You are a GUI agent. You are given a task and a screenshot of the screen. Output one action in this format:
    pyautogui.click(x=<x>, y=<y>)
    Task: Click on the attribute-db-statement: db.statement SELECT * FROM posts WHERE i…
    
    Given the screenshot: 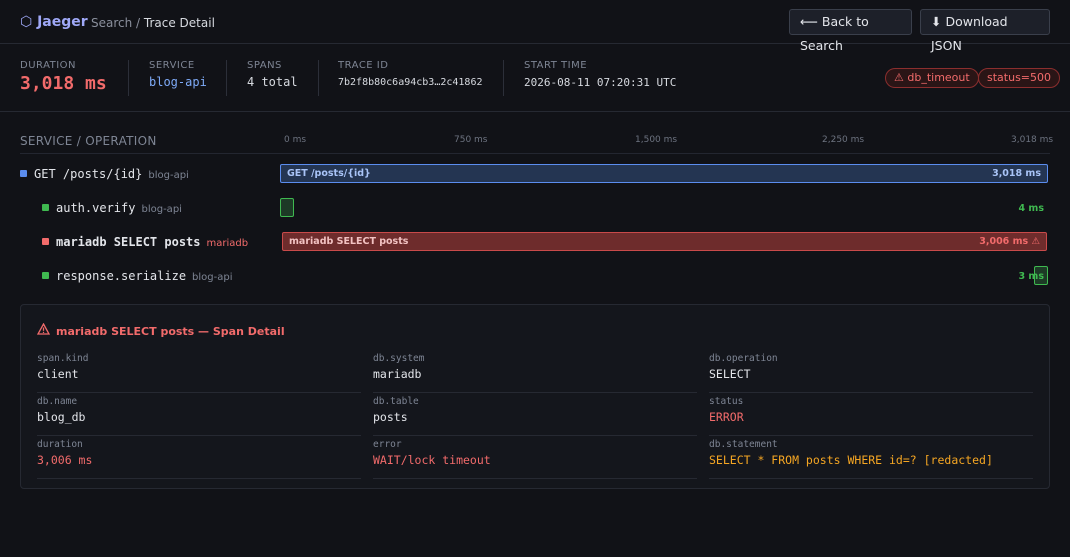 What is the action you would take?
    pyautogui.click(x=871, y=459)
    